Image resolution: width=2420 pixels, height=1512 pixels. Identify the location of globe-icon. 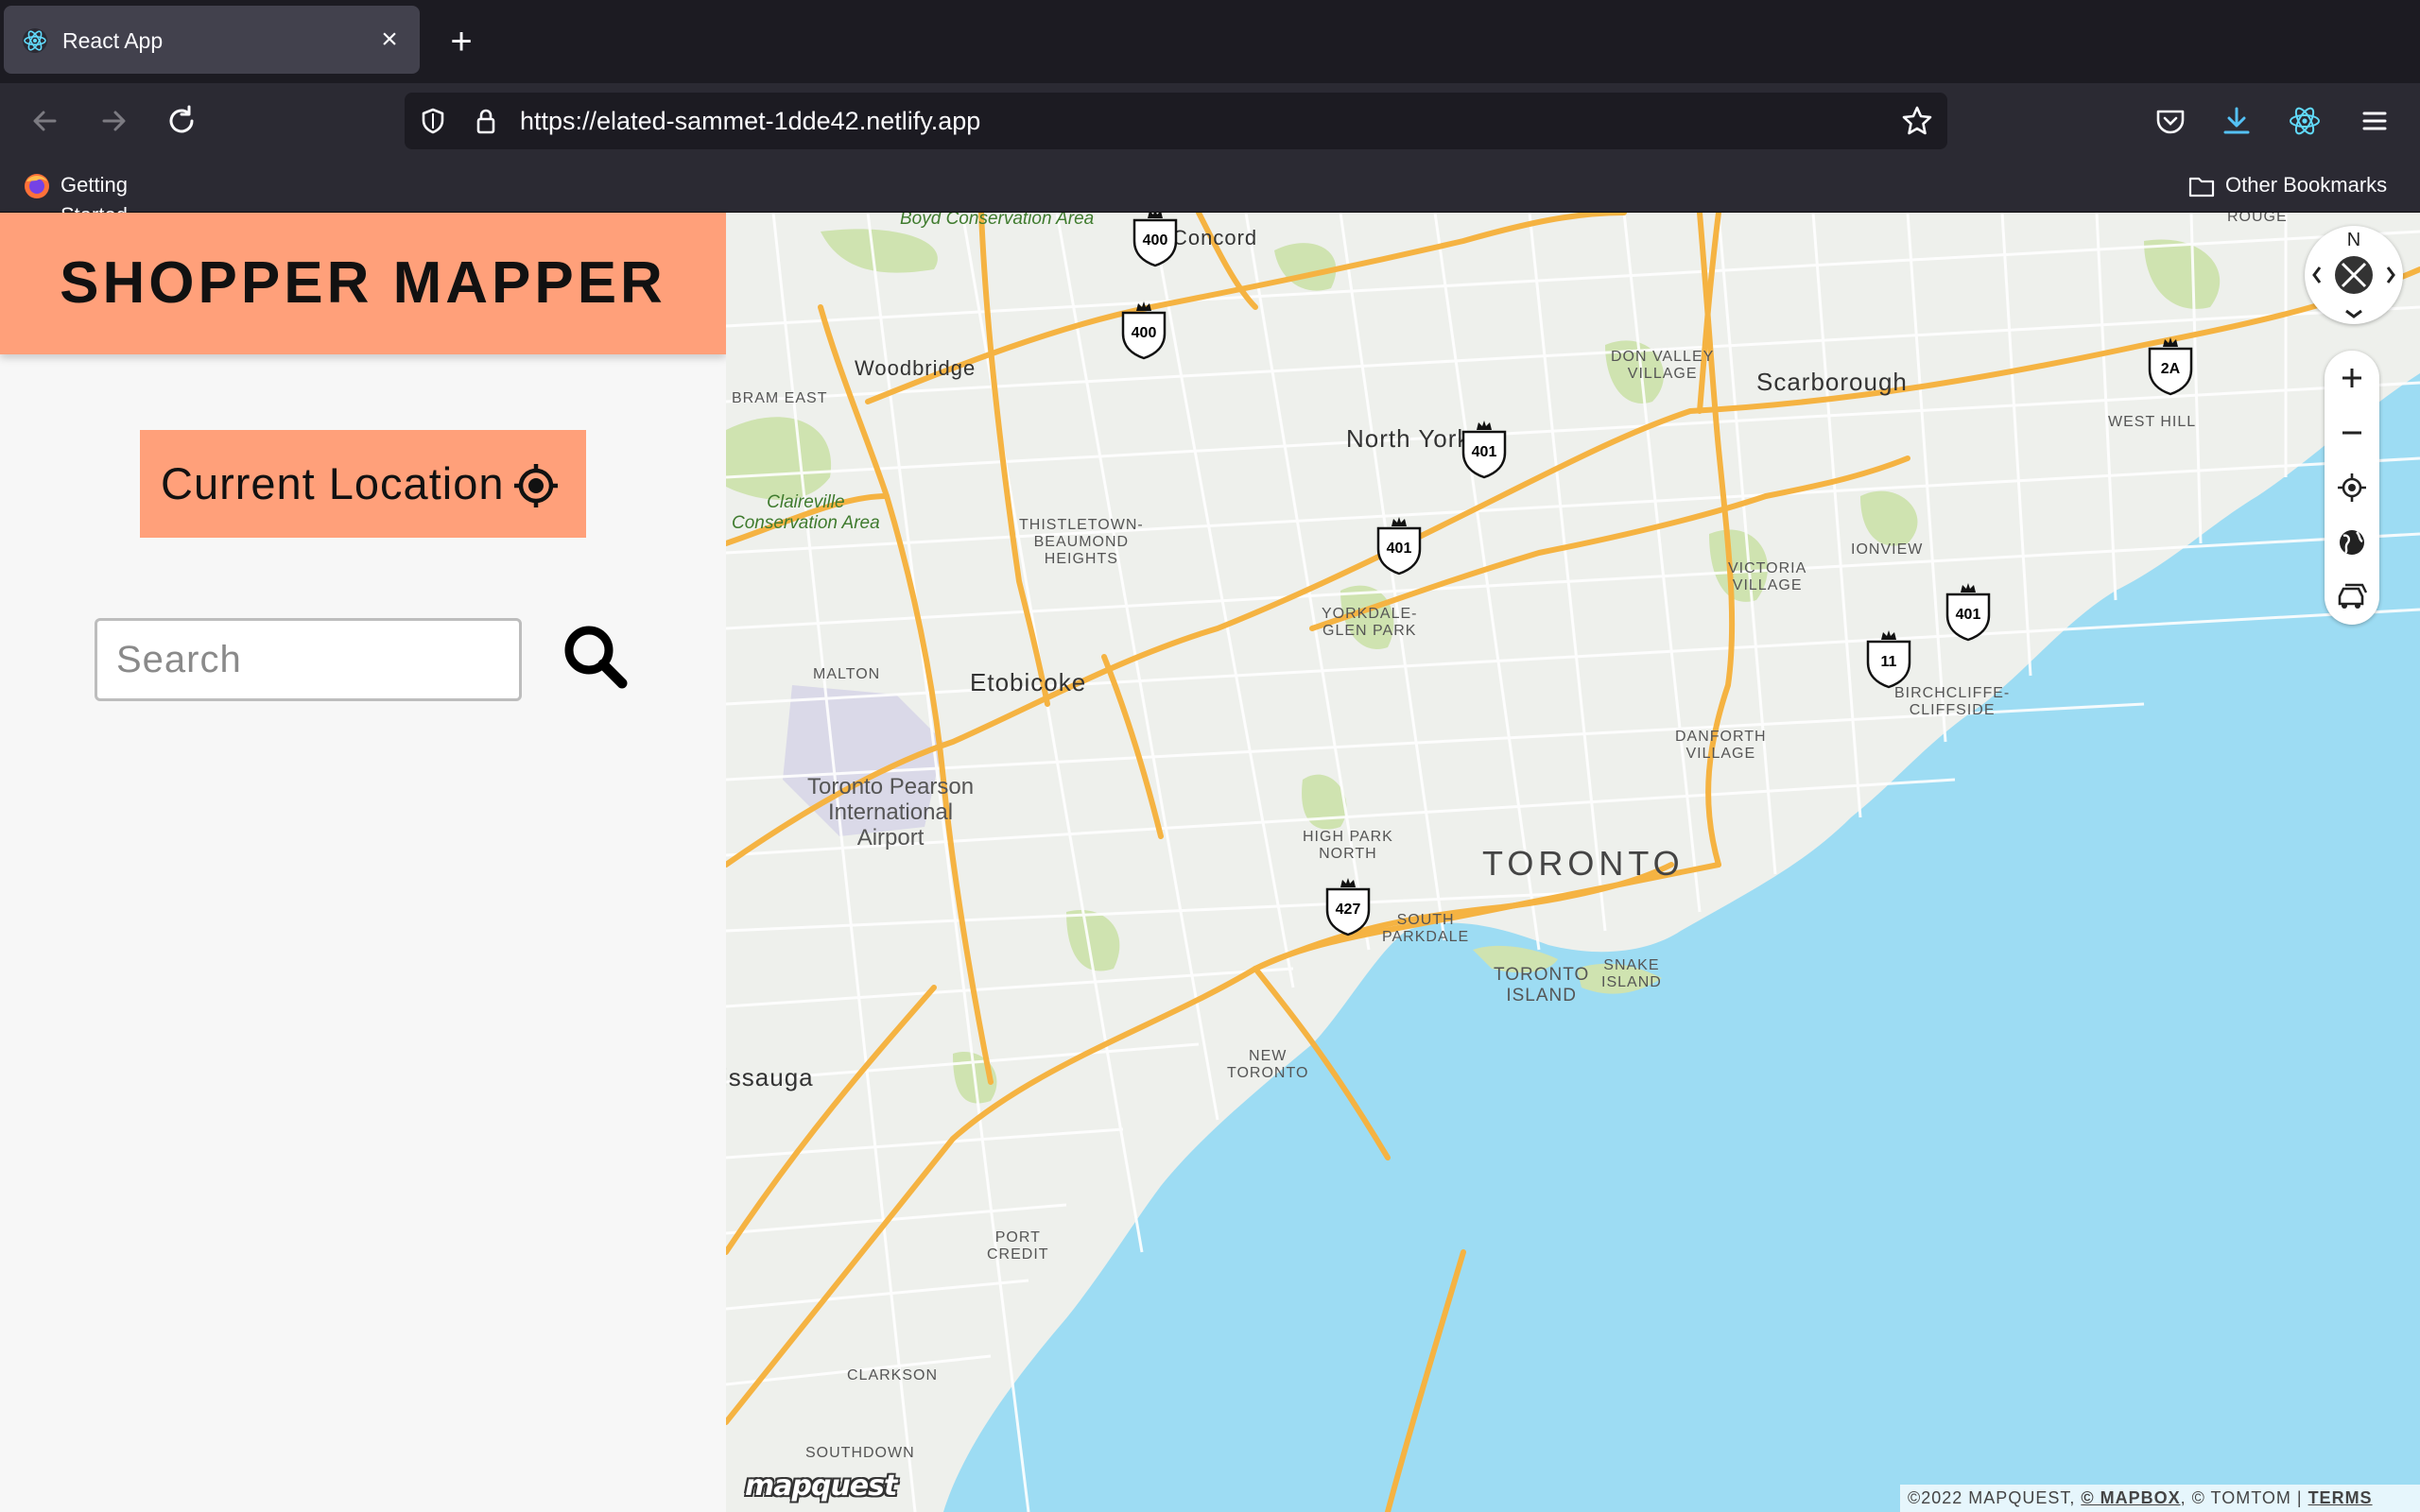
(2352, 542).